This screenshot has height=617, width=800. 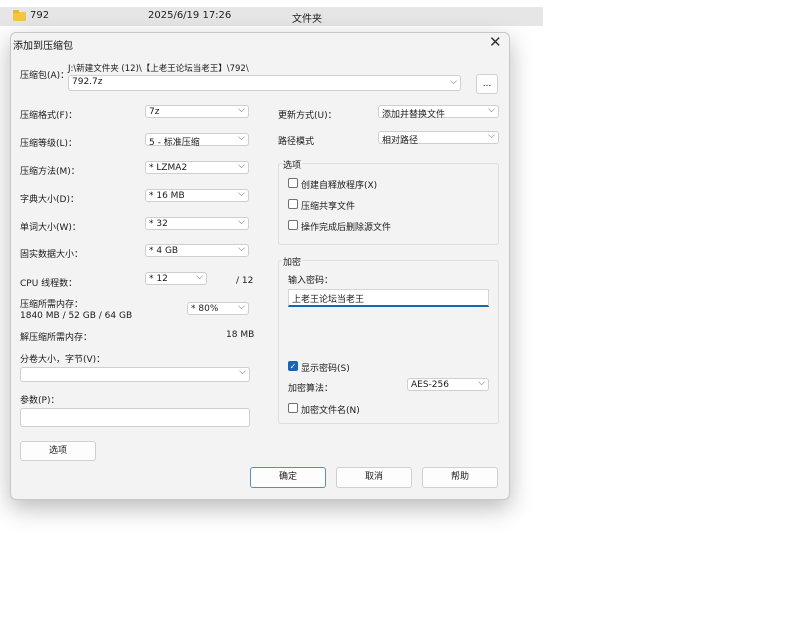 I want to click on cpu-combo: * 12 ⌵, so click(x=176, y=278).